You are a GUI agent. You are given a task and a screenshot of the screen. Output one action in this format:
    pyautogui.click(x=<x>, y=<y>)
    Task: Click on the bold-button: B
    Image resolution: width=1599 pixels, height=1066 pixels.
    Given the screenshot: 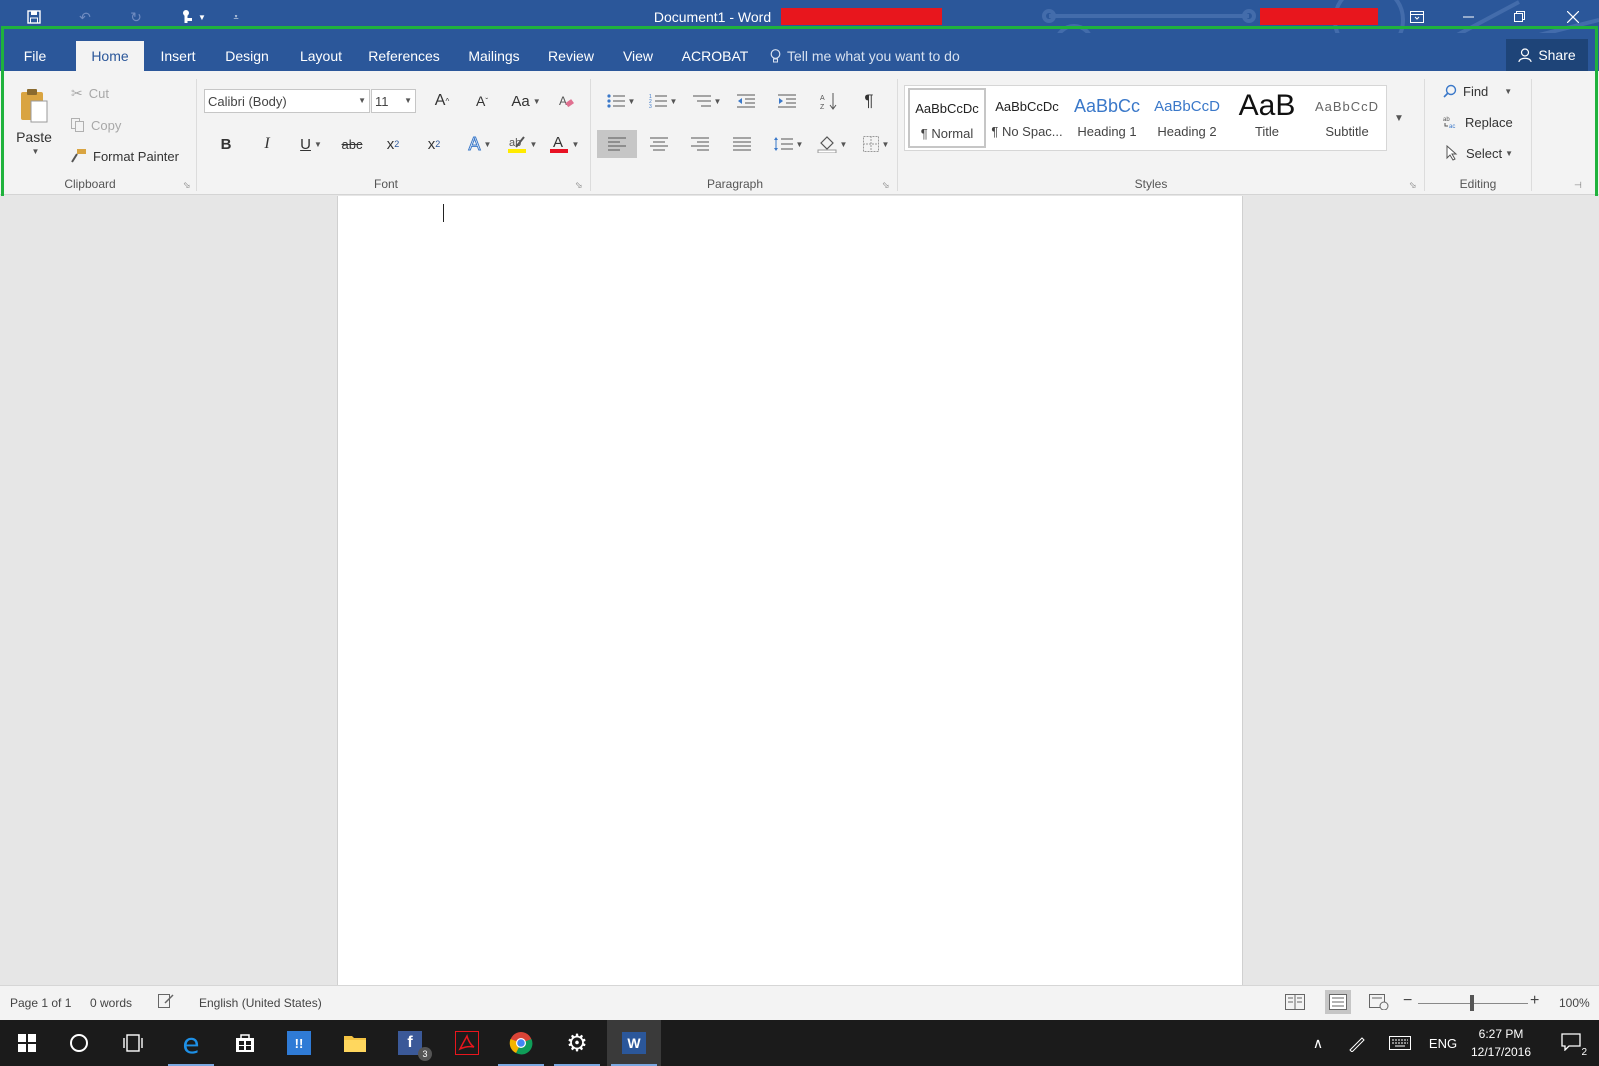 What is the action you would take?
    pyautogui.click(x=226, y=144)
    